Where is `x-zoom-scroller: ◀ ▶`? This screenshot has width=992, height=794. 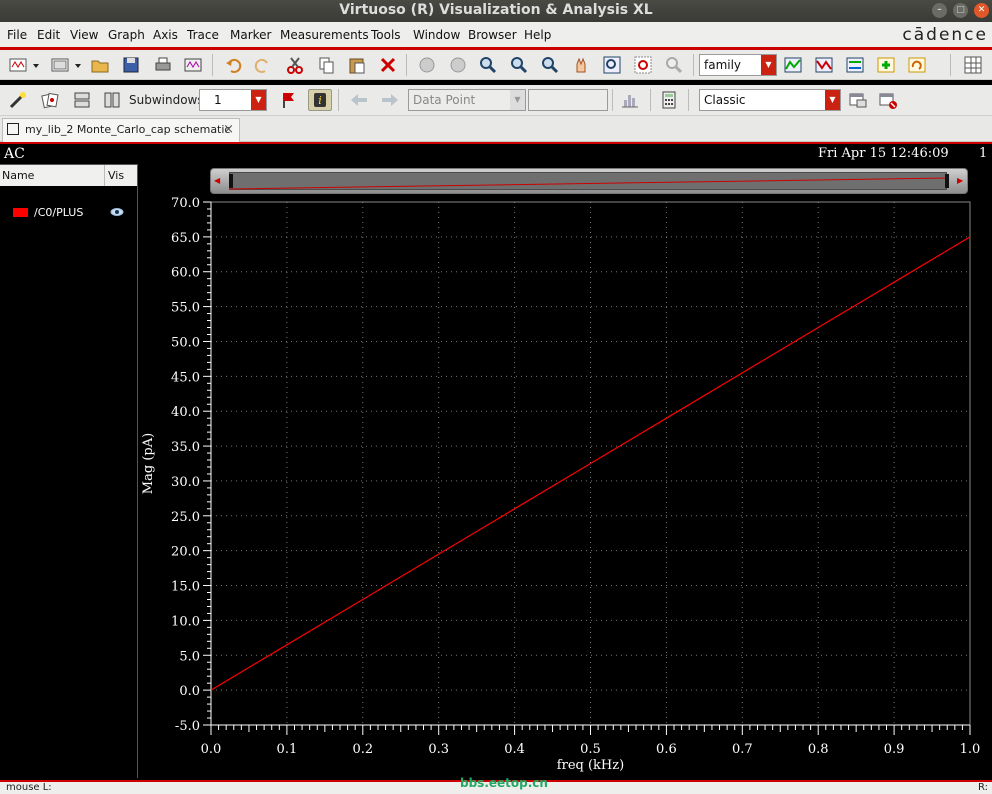 x-zoom-scroller: ◀ ▶ is located at coordinates (589, 181).